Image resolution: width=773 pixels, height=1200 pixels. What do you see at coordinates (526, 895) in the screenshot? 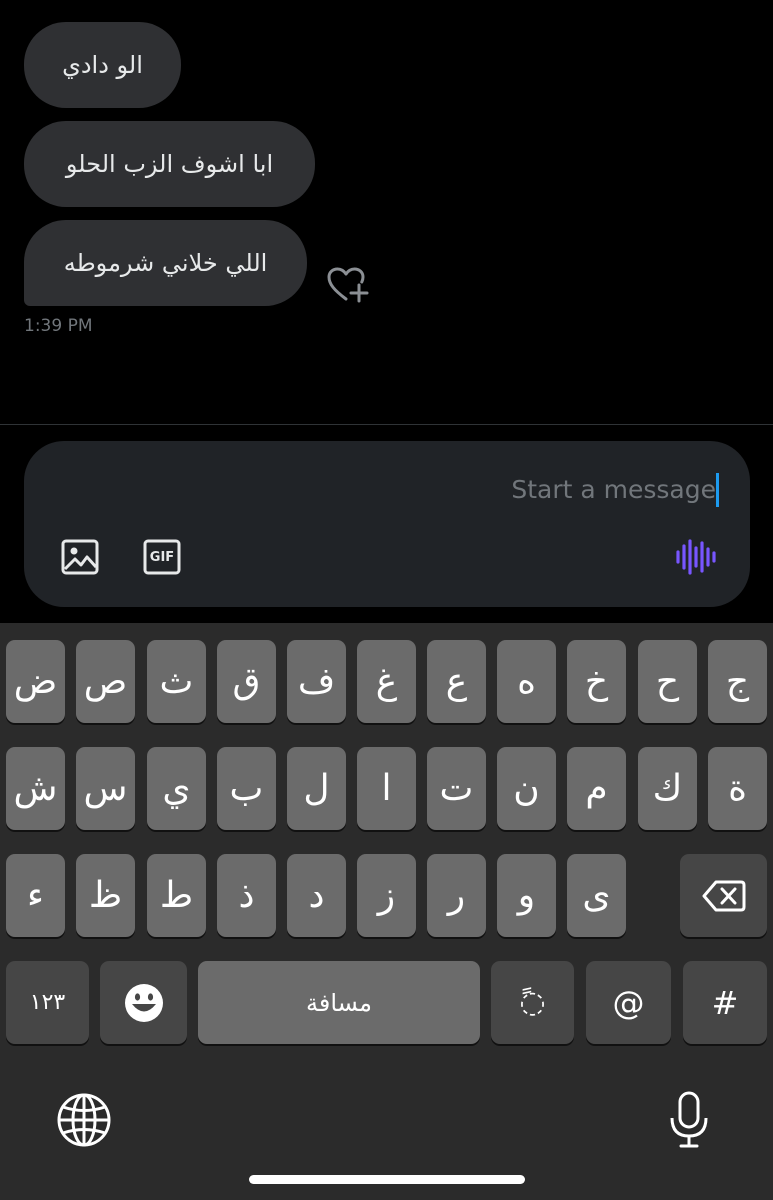
I see `key: و` at bounding box center [526, 895].